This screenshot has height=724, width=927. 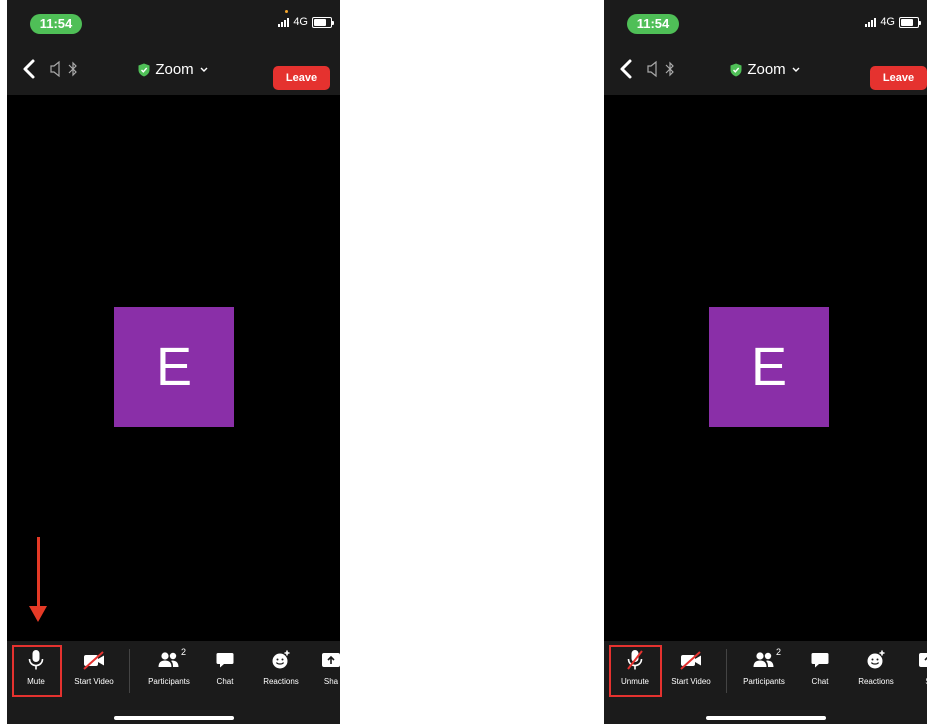 What do you see at coordinates (911, 681) in the screenshot?
I see `share-label: S` at bounding box center [911, 681].